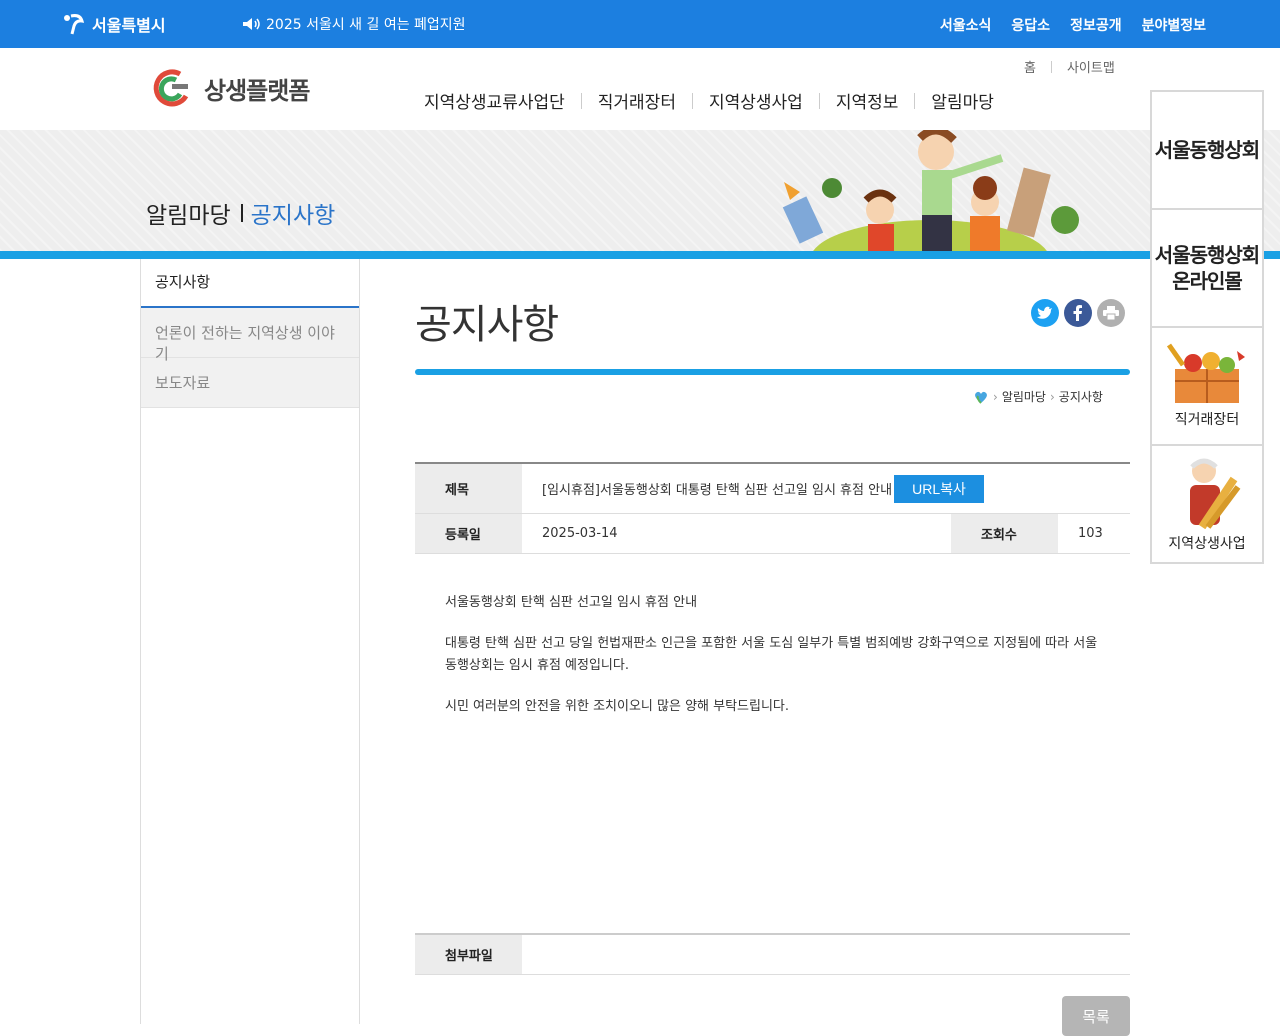  I want to click on side-menu: 공지사항 언론이 전하는 지역상생 이야기 보도자료, so click(250, 641).